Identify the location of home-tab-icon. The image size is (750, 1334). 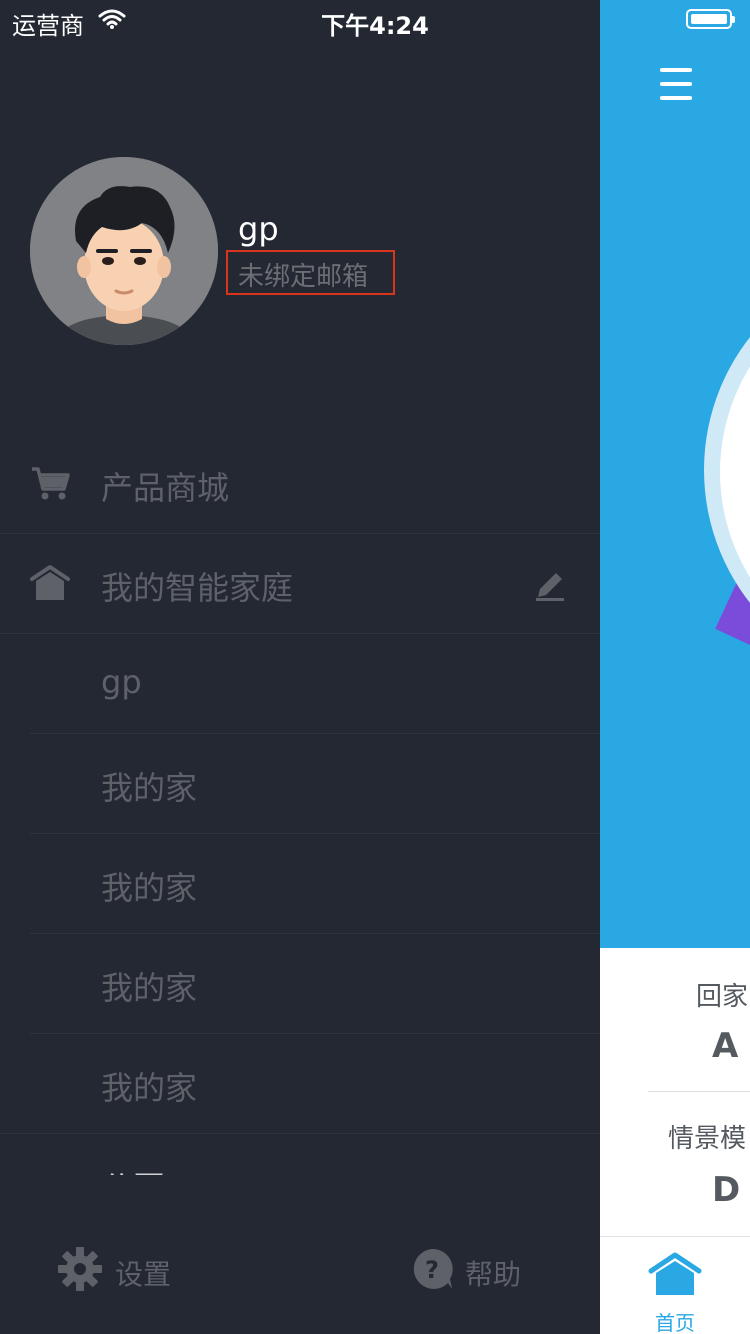
(675, 1273).